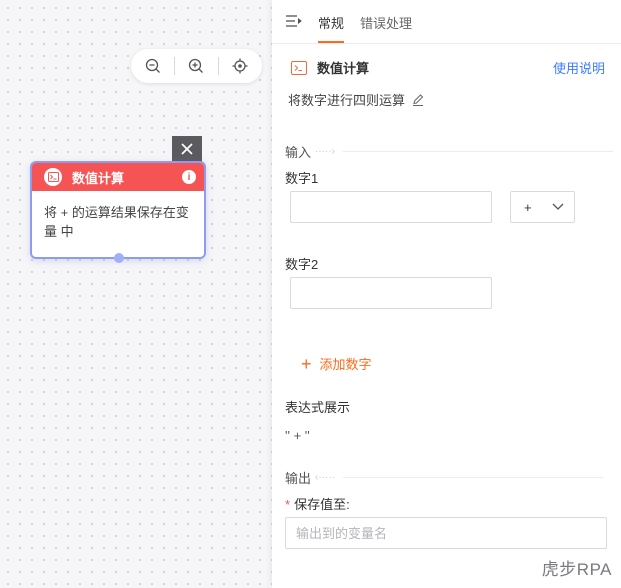  I want to click on expression-label: 表达式展示, so click(318, 407).